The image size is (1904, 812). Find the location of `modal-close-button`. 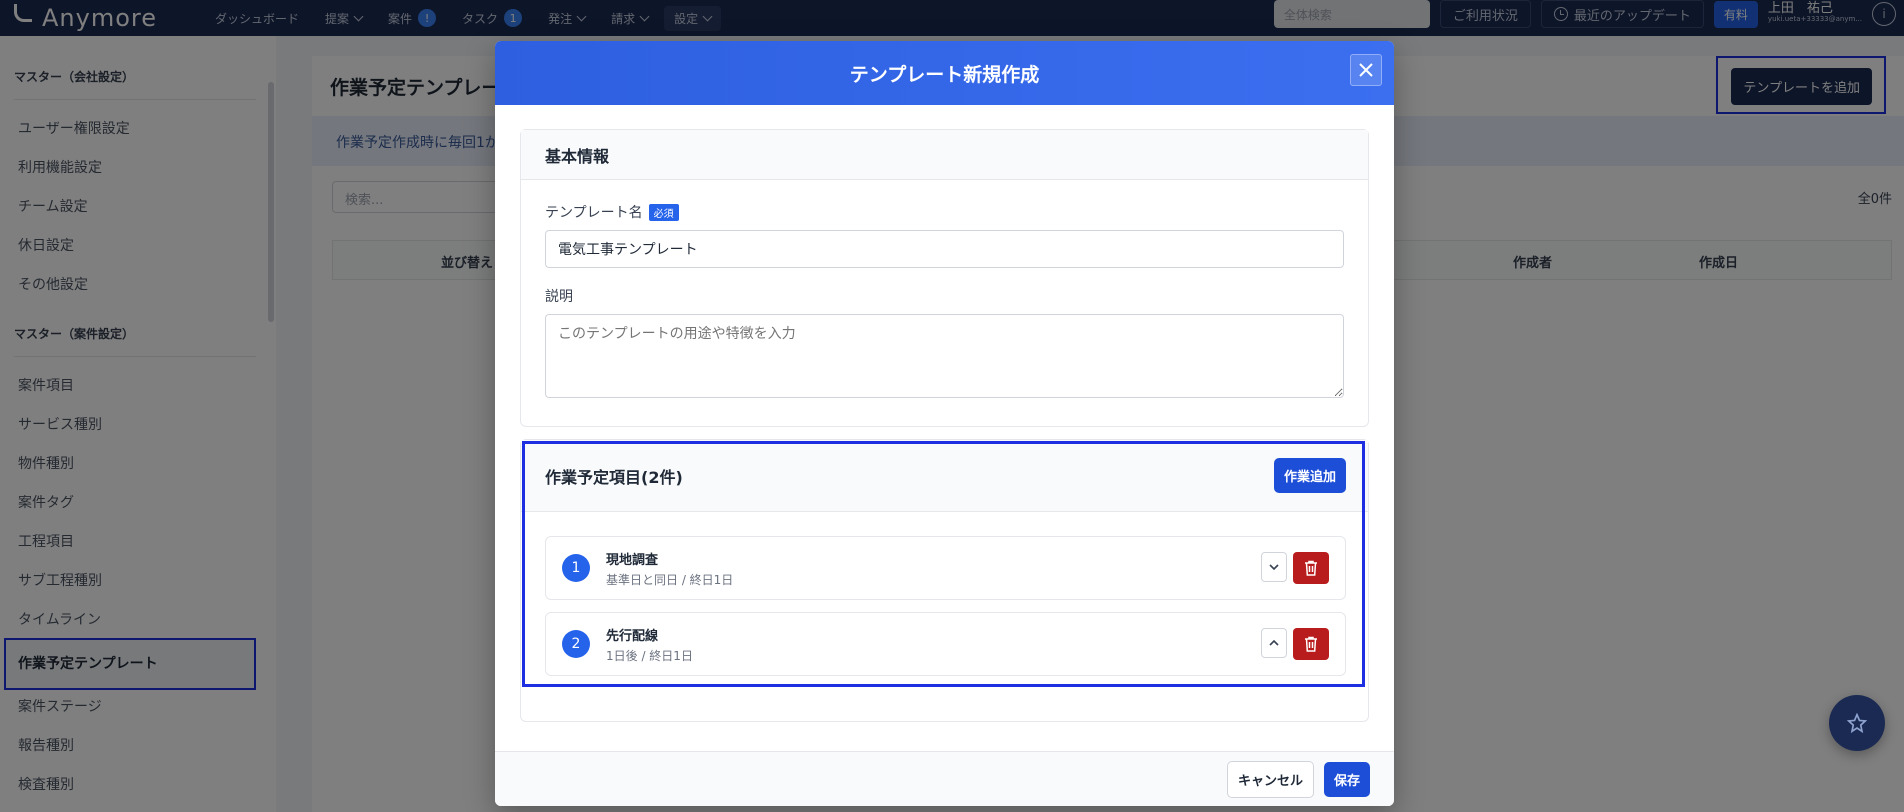

modal-close-button is located at coordinates (1366, 70).